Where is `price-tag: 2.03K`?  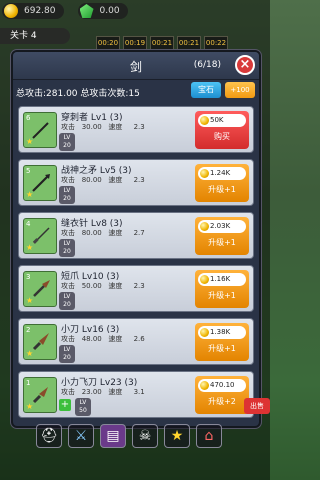
price-tag: 2.03K is located at coordinates (222, 226).